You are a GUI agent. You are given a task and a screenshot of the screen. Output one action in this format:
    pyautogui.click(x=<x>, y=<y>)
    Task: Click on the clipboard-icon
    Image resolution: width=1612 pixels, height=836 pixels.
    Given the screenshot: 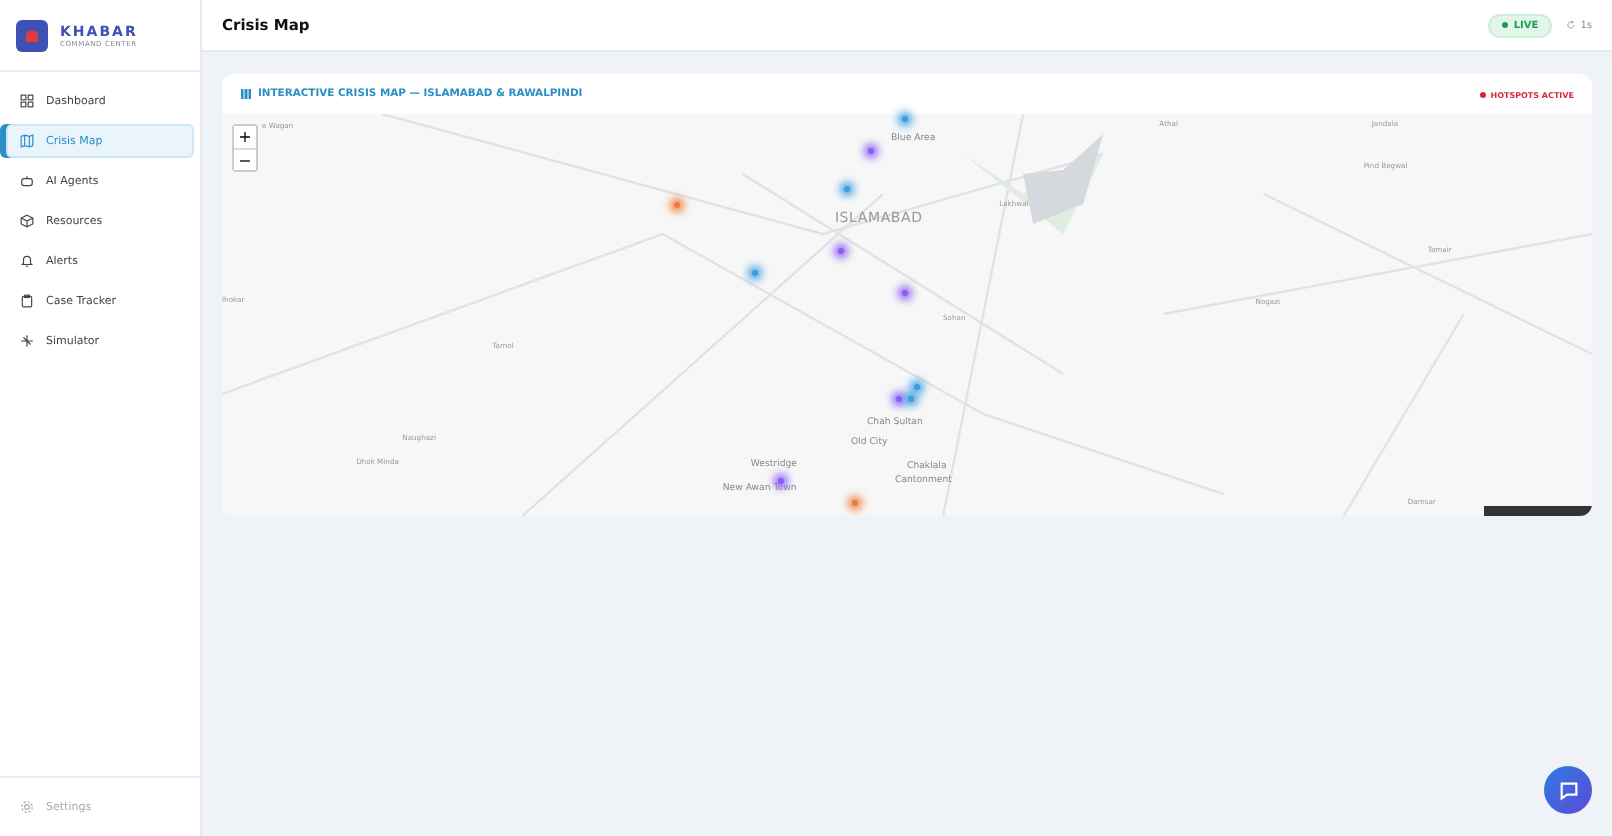 What is the action you would take?
    pyautogui.click(x=27, y=301)
    